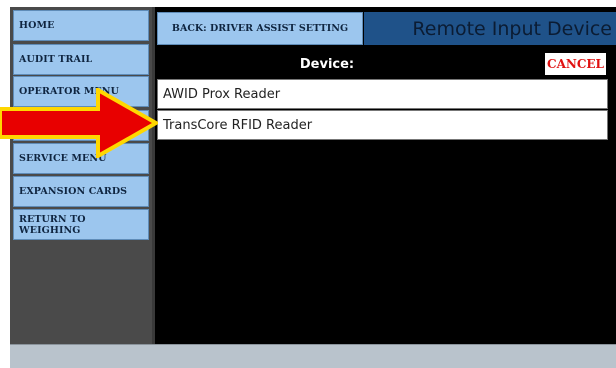 The height and width of the screenshot is (368, 616). What do you see at coordinates (313, 356) in the screenshot?
I see `status-bar` at bounding box center [313, 356].